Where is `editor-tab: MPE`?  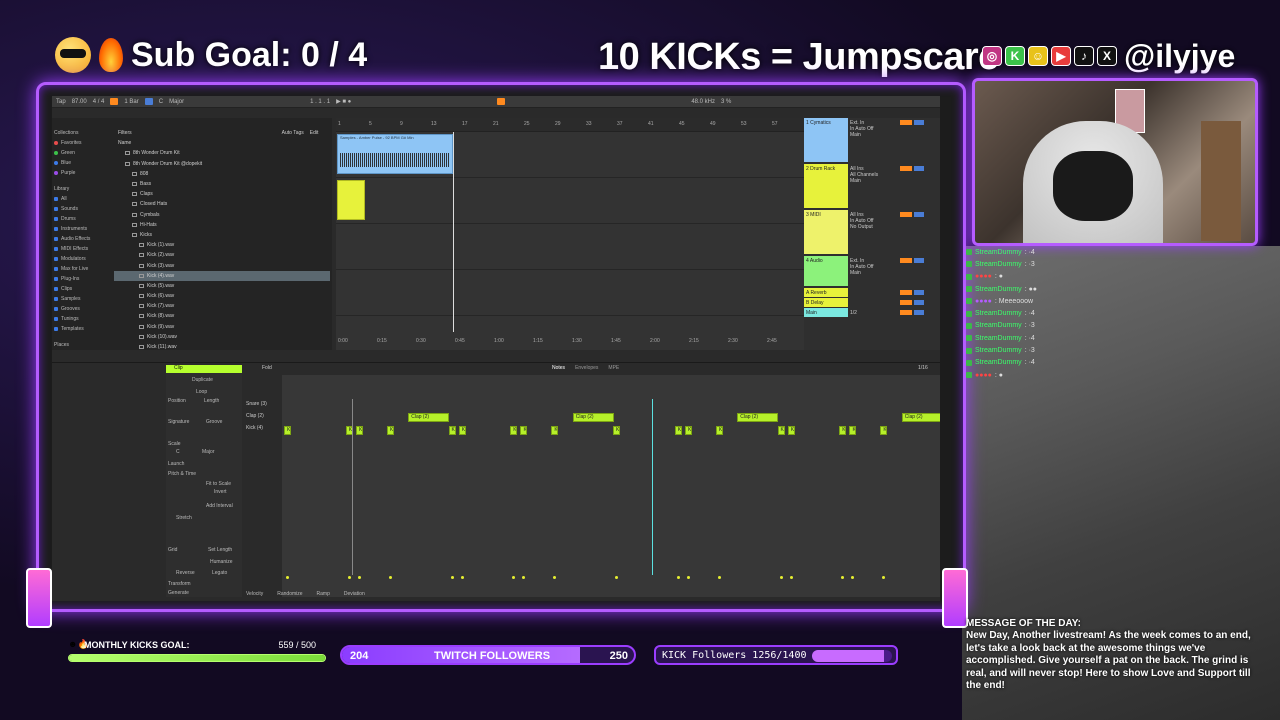 editor-tab: MPE is located at coordinates (613, 368).